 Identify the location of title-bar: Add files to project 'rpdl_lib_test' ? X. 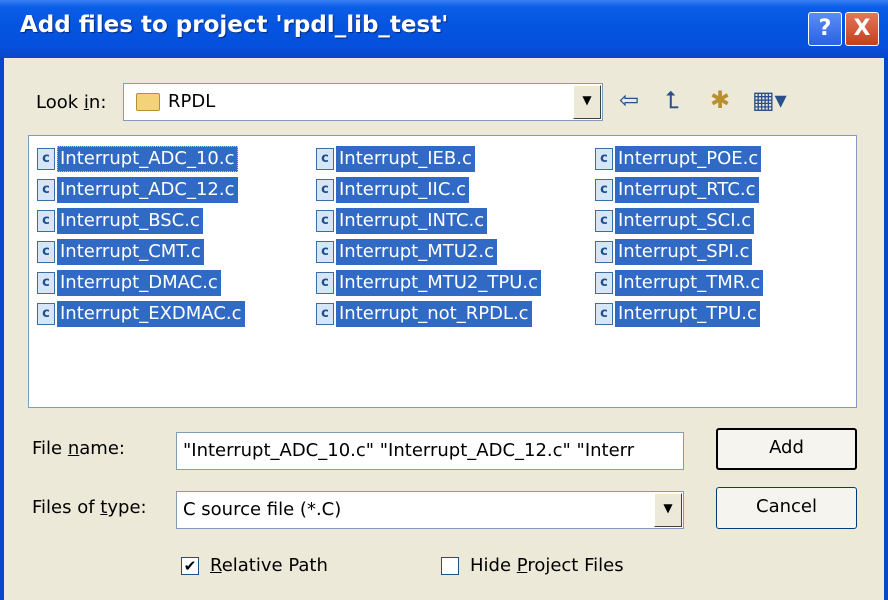
(444, 29).